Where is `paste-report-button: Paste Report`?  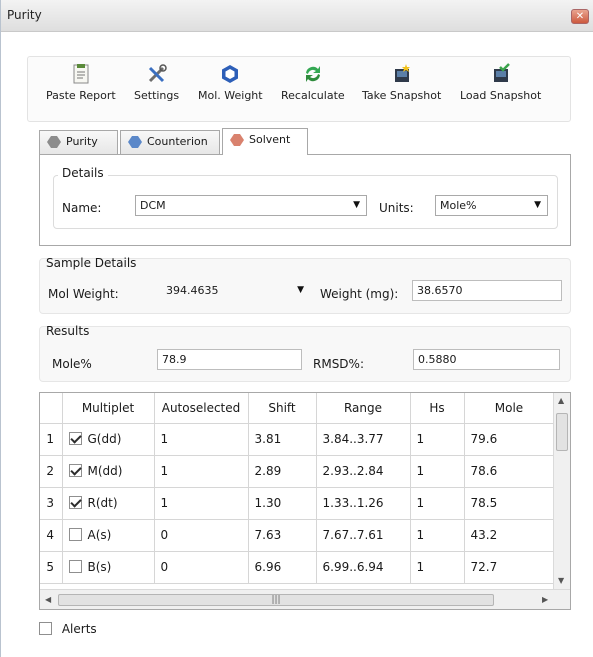 paste-report-button: Paste Report is located at coordinates (81, 82).